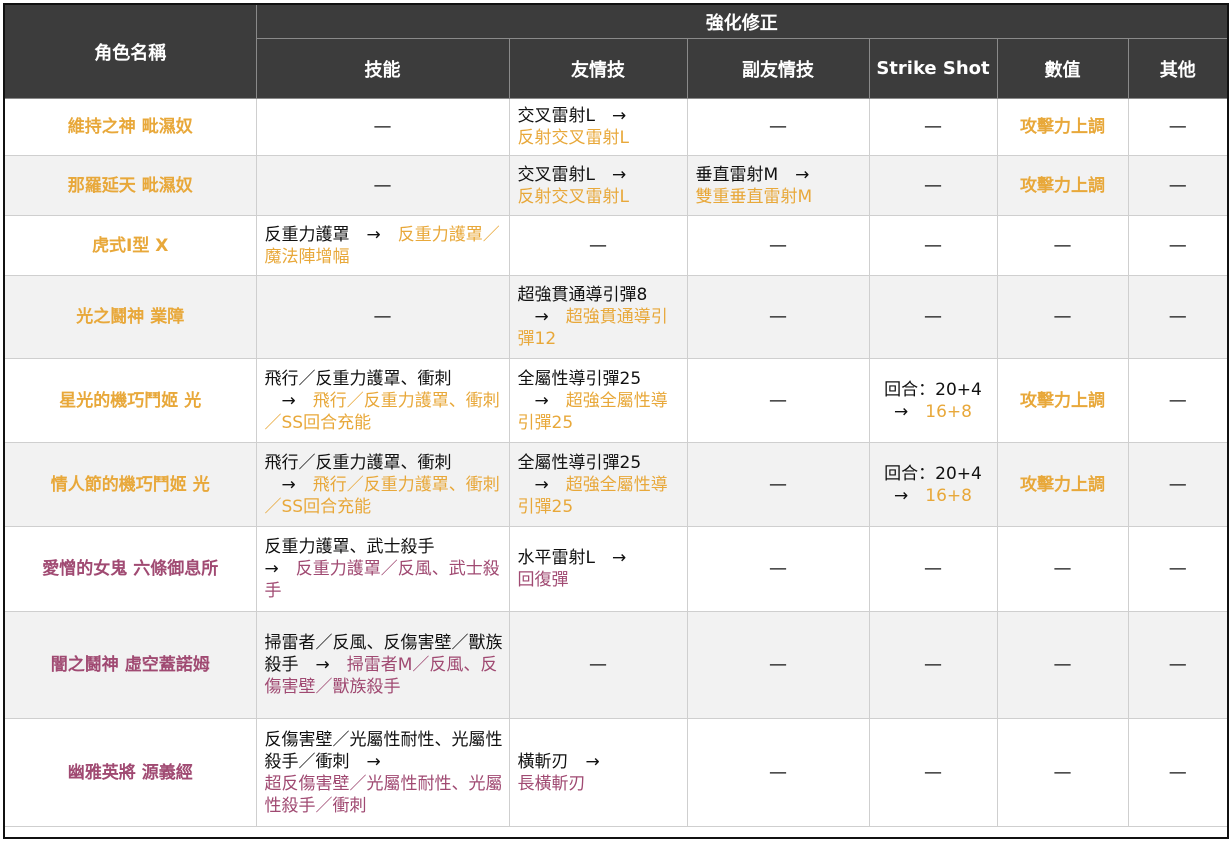 The height and width of the screenshot is (842, 1232). What do you see at coordinates (616, 127) in the screenshot?
I see `table-row: 維持之神 毗濕奴 — 交叉雷射L → 反射交叉雷射L — — 攻擊力上調 —` at bounding box center [616, 127].